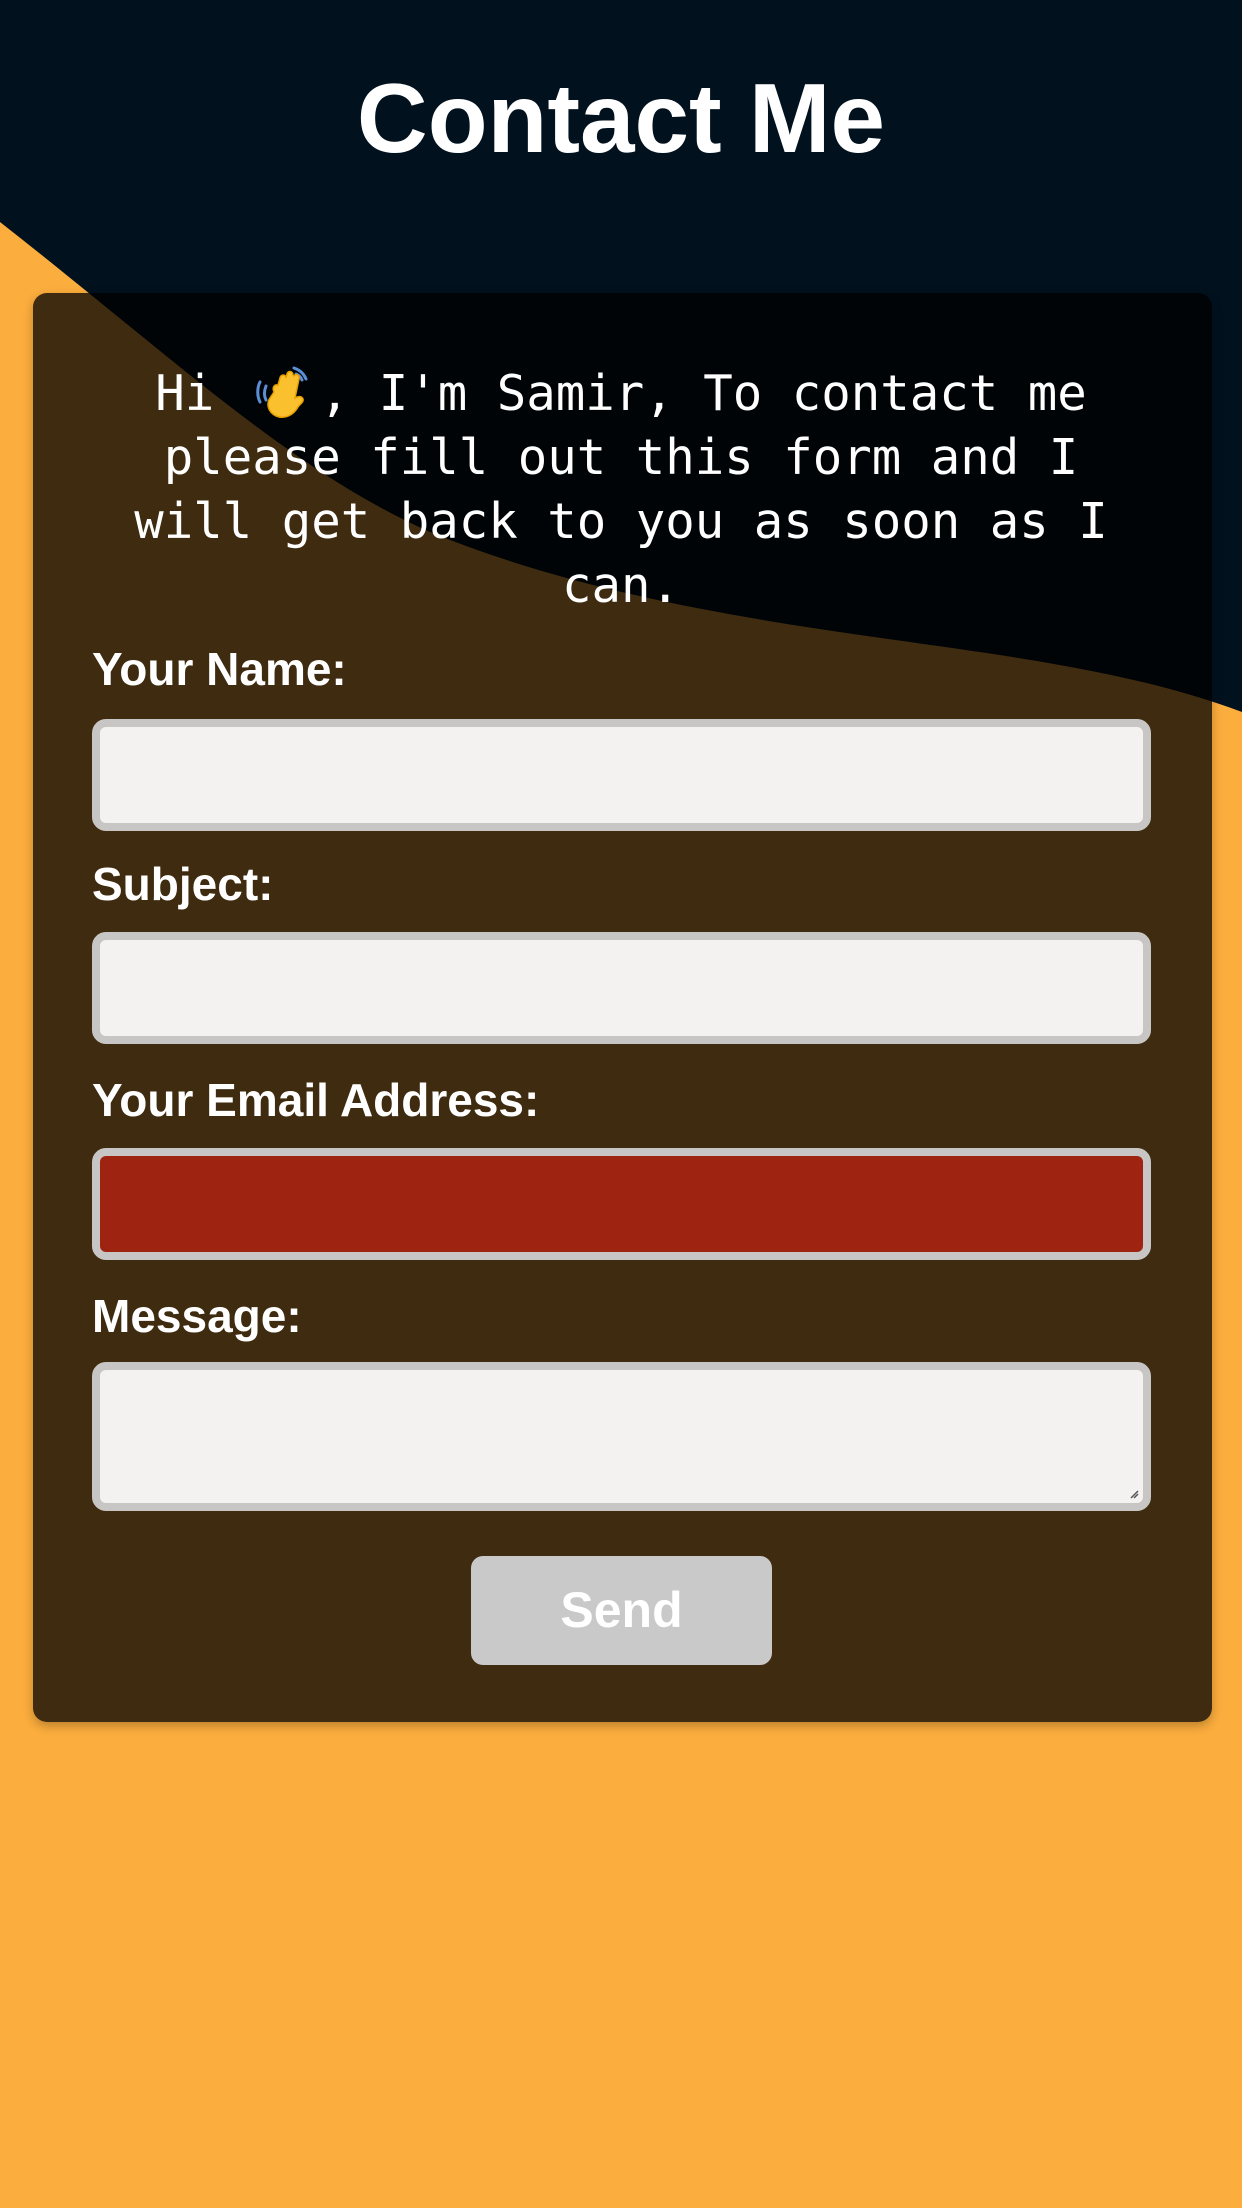  What do you see at coordinates (282, 392) in the screenshot?
I see `waving-hand-icon` at bounding box center [282, 392].